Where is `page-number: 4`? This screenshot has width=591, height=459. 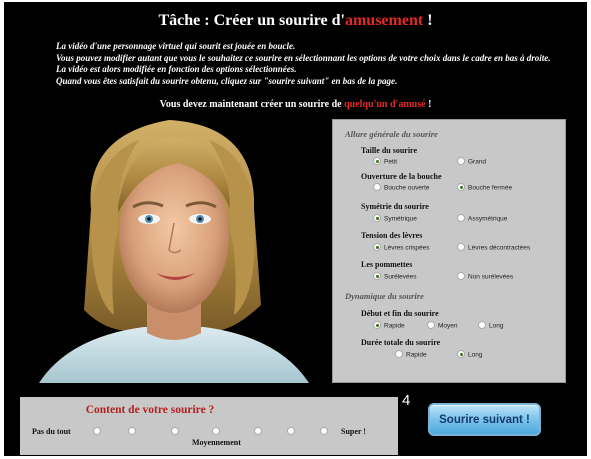
page-number: 4 is located at coordinates (406, 400).